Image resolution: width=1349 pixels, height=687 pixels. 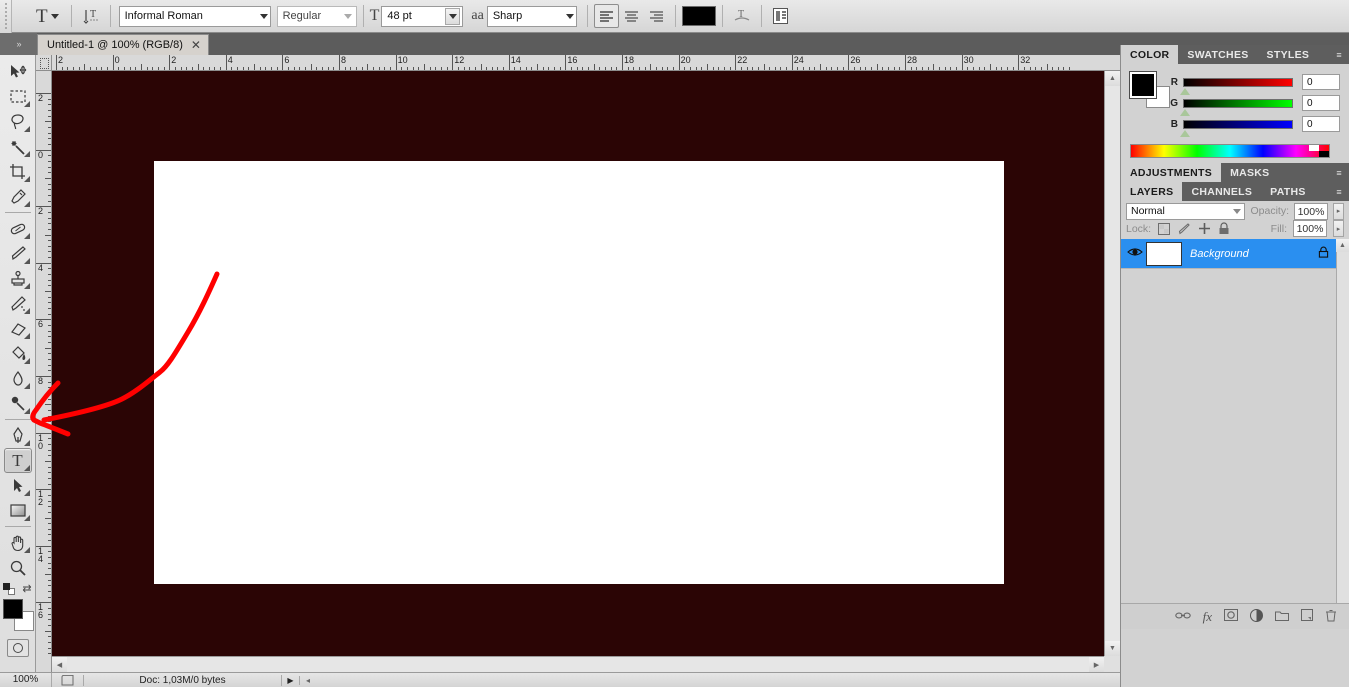 What do you see at coordinates (1150, 54) in the screenshot?
I see `tab-color: COLOR` at bounding box center [1150, 54].